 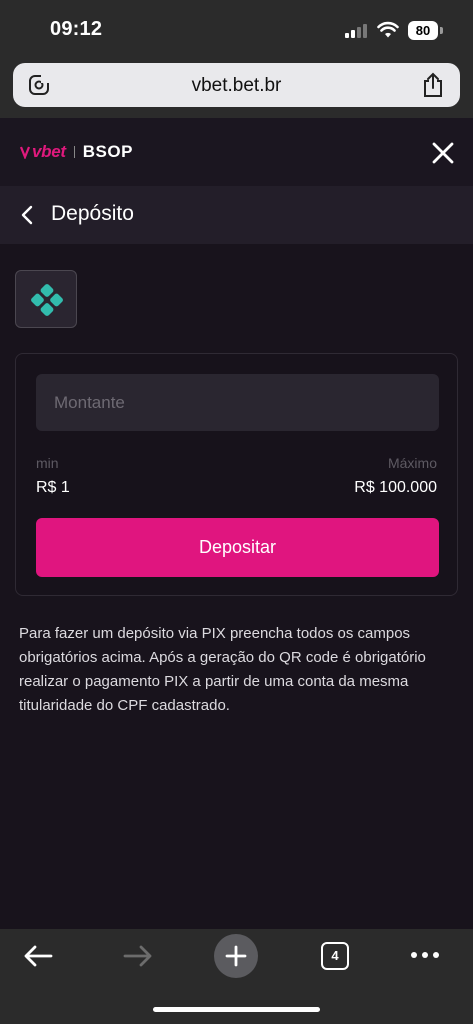 I want to click on logo-partner: BSOP, so click(x=107, y=151).